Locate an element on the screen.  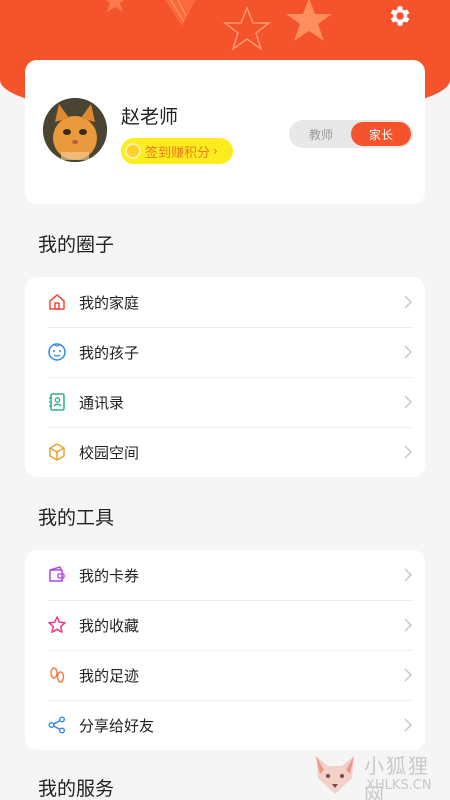
child-face-icon is located at coordinates (57, 352).